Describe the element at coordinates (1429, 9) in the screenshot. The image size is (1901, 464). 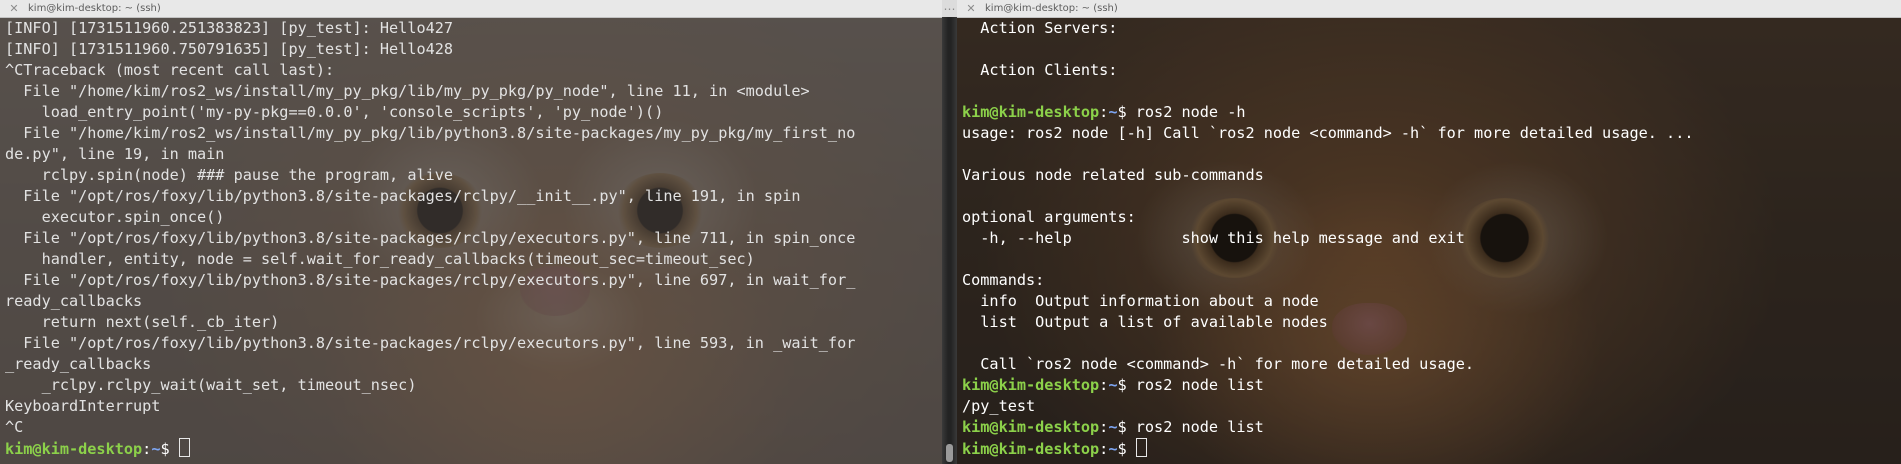
I see `right-tab-titlebar: ✕ kim@kim-desktop: ~ (ssh)` at that location.